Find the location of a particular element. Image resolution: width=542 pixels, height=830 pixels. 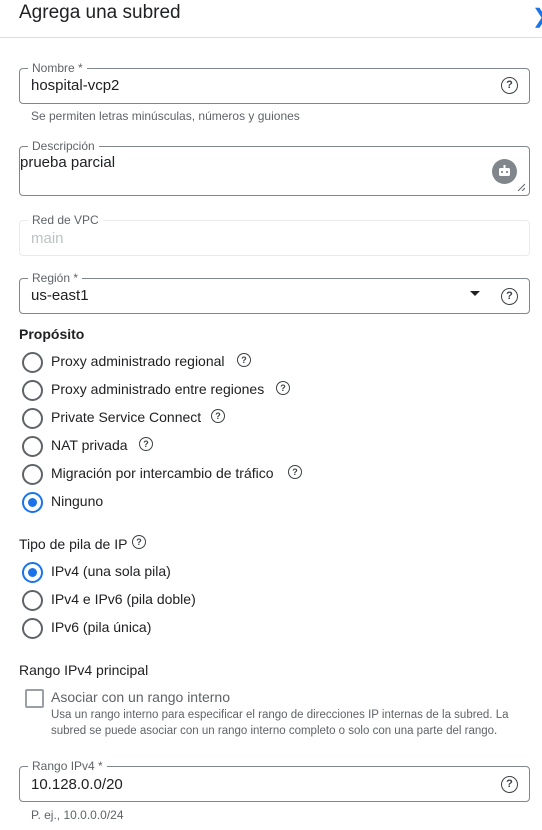

purpose-option-cross-region-proxy: Proxy administrado entre regiones is located at coordinates (187, 391).